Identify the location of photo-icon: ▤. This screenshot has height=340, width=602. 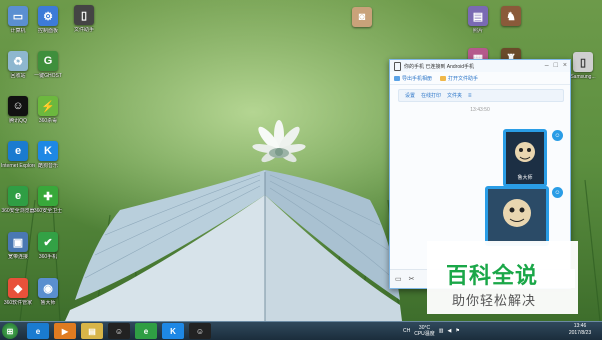
(478, 16).